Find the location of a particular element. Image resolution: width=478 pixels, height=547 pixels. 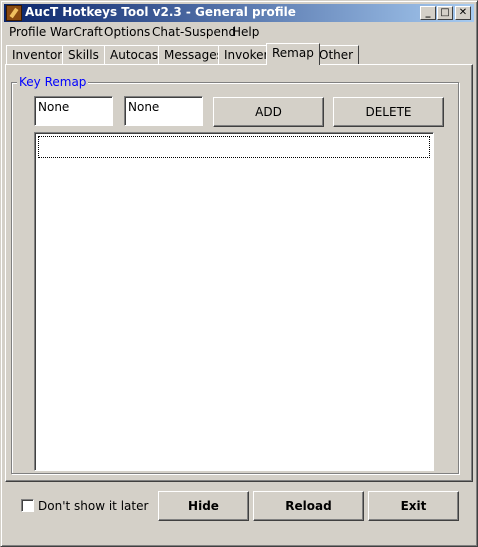

reload-button: Reload is located at coordinates (308, 506).